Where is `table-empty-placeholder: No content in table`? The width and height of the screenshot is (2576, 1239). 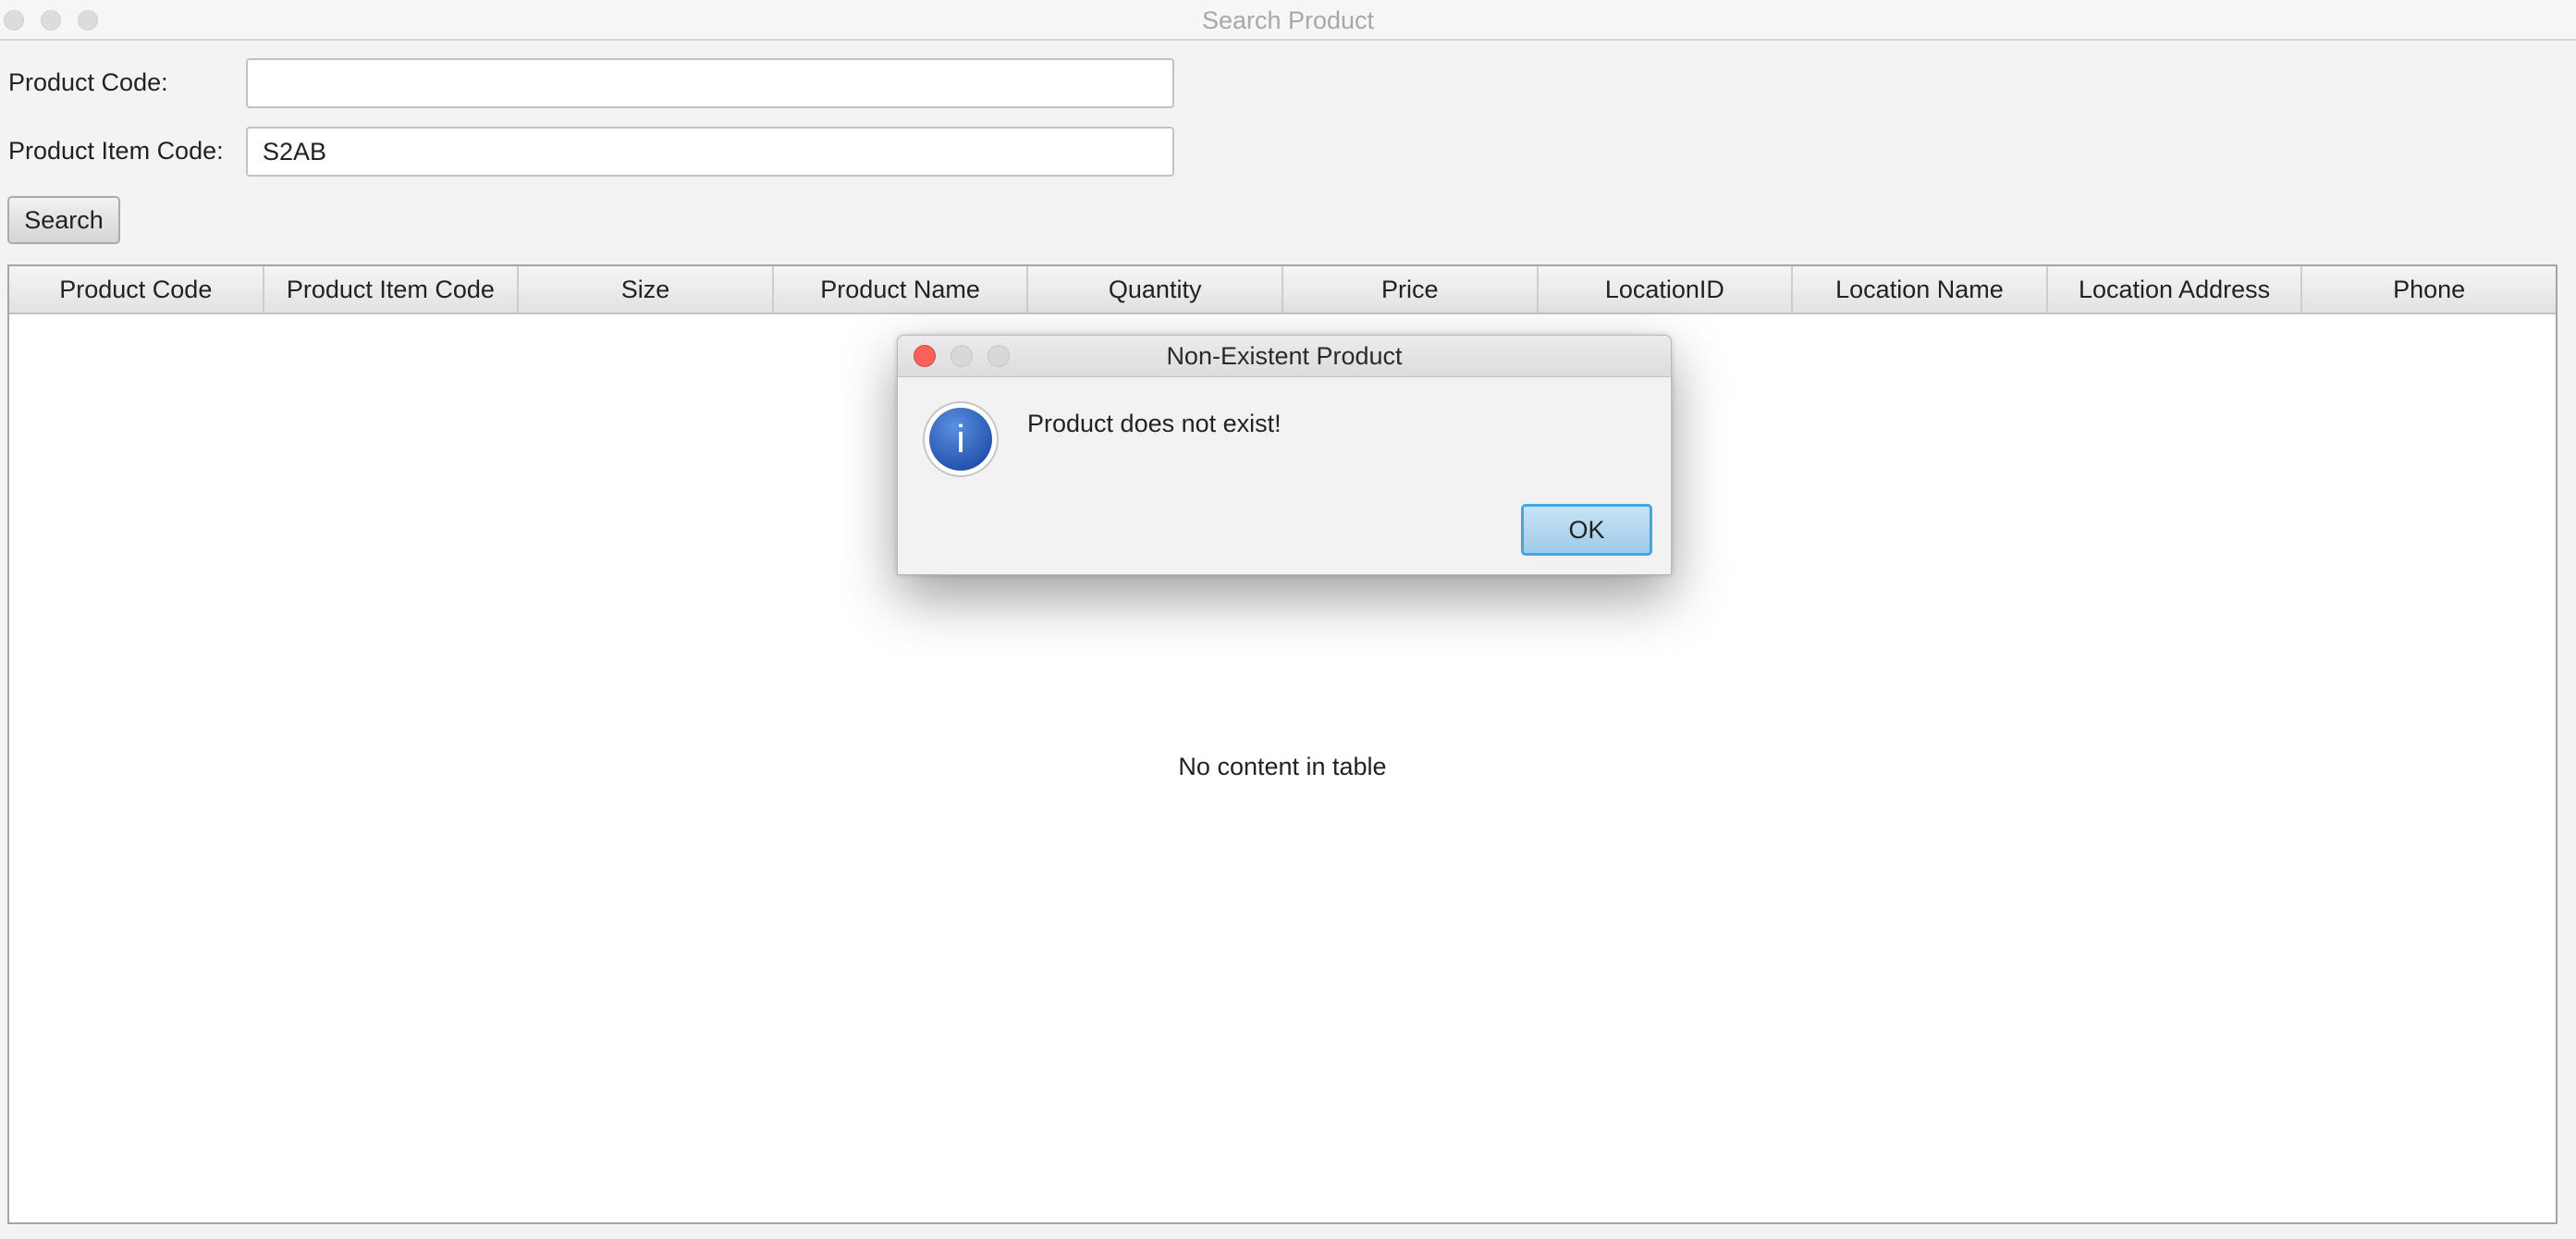
table-empty-placeholder: No content in table is located at coordinates (1283, 766).